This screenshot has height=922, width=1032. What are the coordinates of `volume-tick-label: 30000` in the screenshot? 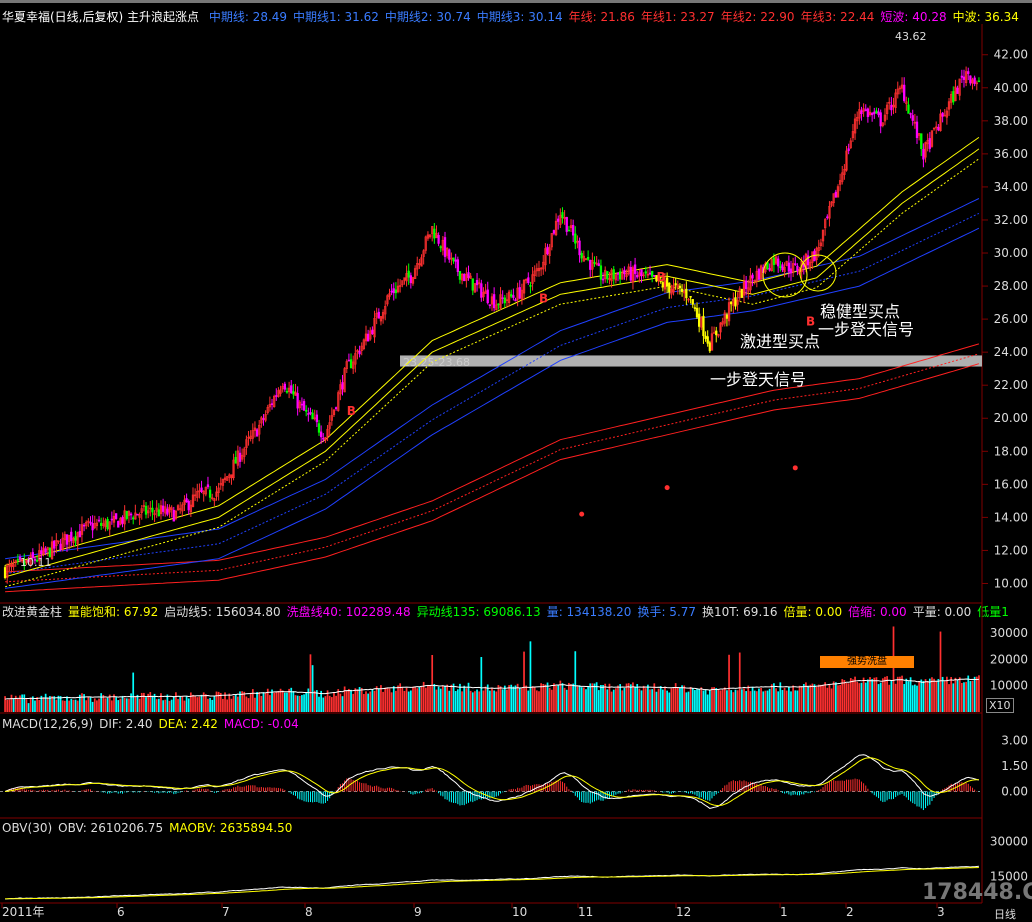 It's located at (1009, 633).